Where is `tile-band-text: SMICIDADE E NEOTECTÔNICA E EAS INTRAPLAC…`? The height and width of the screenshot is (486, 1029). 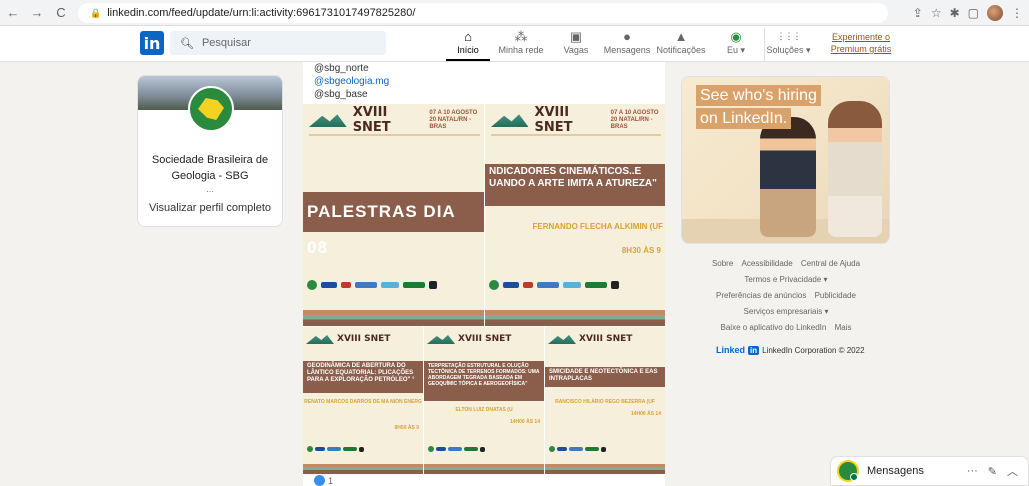
tile-band-text: SMICIDADE E NEOTECTÔNICA E EAS INTRAPLAC… is located at coordinates (605, 377).